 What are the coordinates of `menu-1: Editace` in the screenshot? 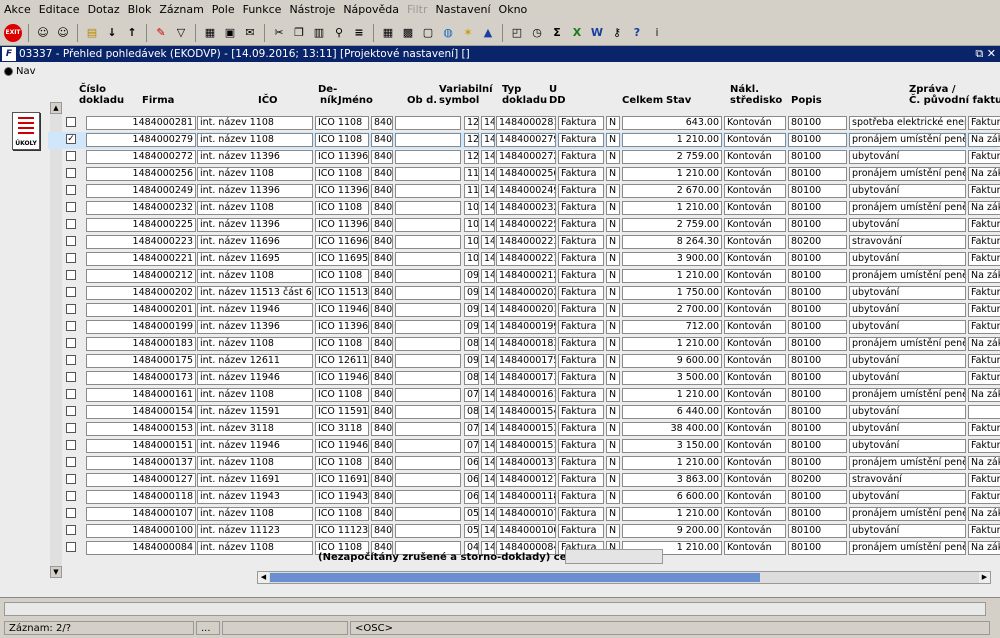 It's located at (59, 10).